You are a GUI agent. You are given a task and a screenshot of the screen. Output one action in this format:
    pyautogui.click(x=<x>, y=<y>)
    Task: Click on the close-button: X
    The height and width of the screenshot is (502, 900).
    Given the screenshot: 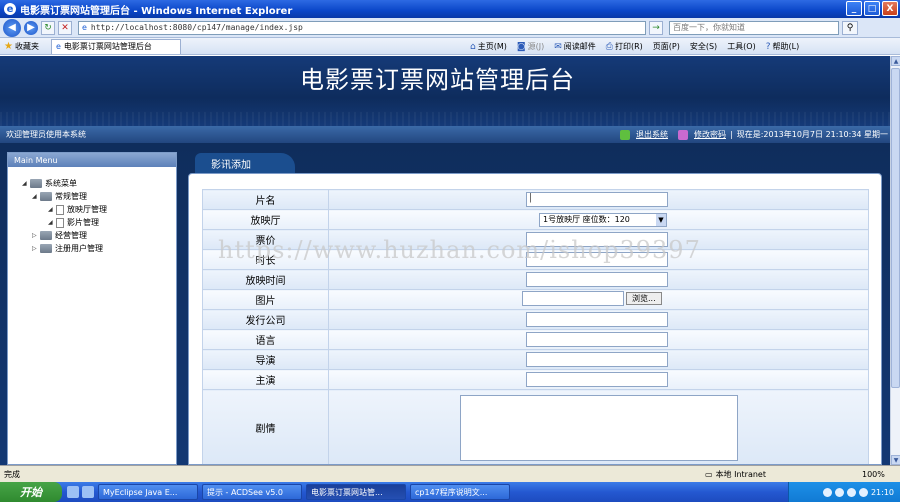 What is the action you would take?
    pyautogui.click(x=890, y=8)
    